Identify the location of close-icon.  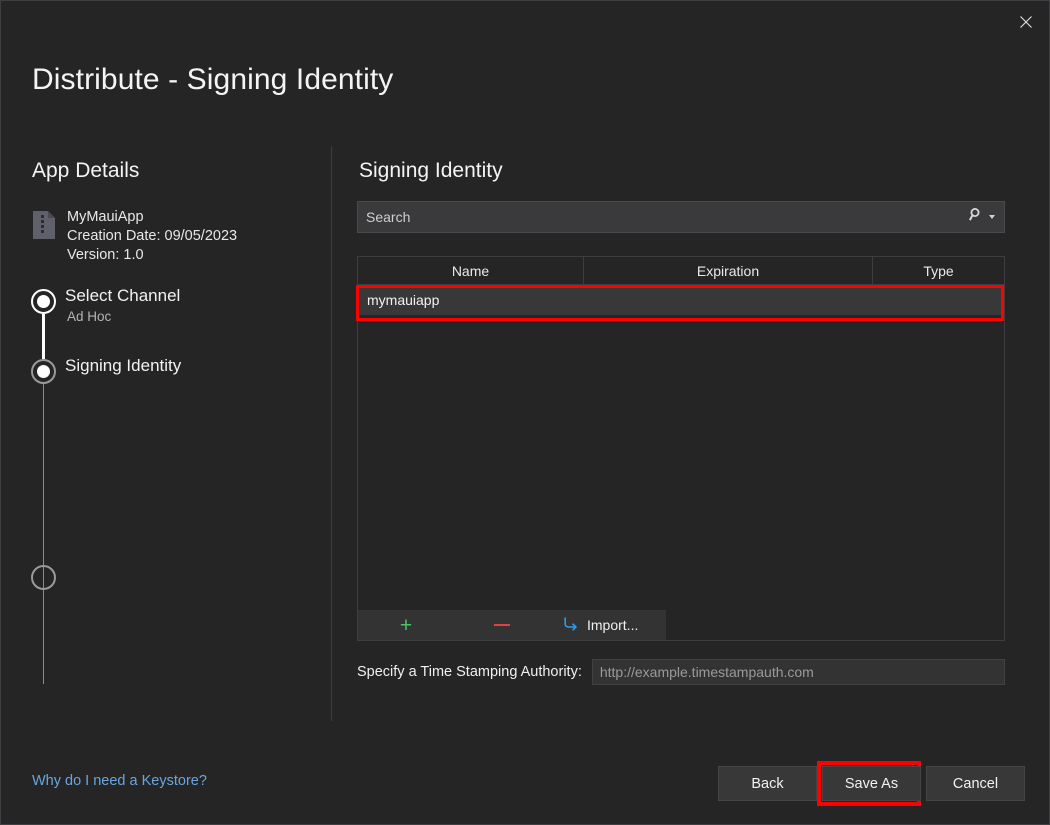
(1026, 22).